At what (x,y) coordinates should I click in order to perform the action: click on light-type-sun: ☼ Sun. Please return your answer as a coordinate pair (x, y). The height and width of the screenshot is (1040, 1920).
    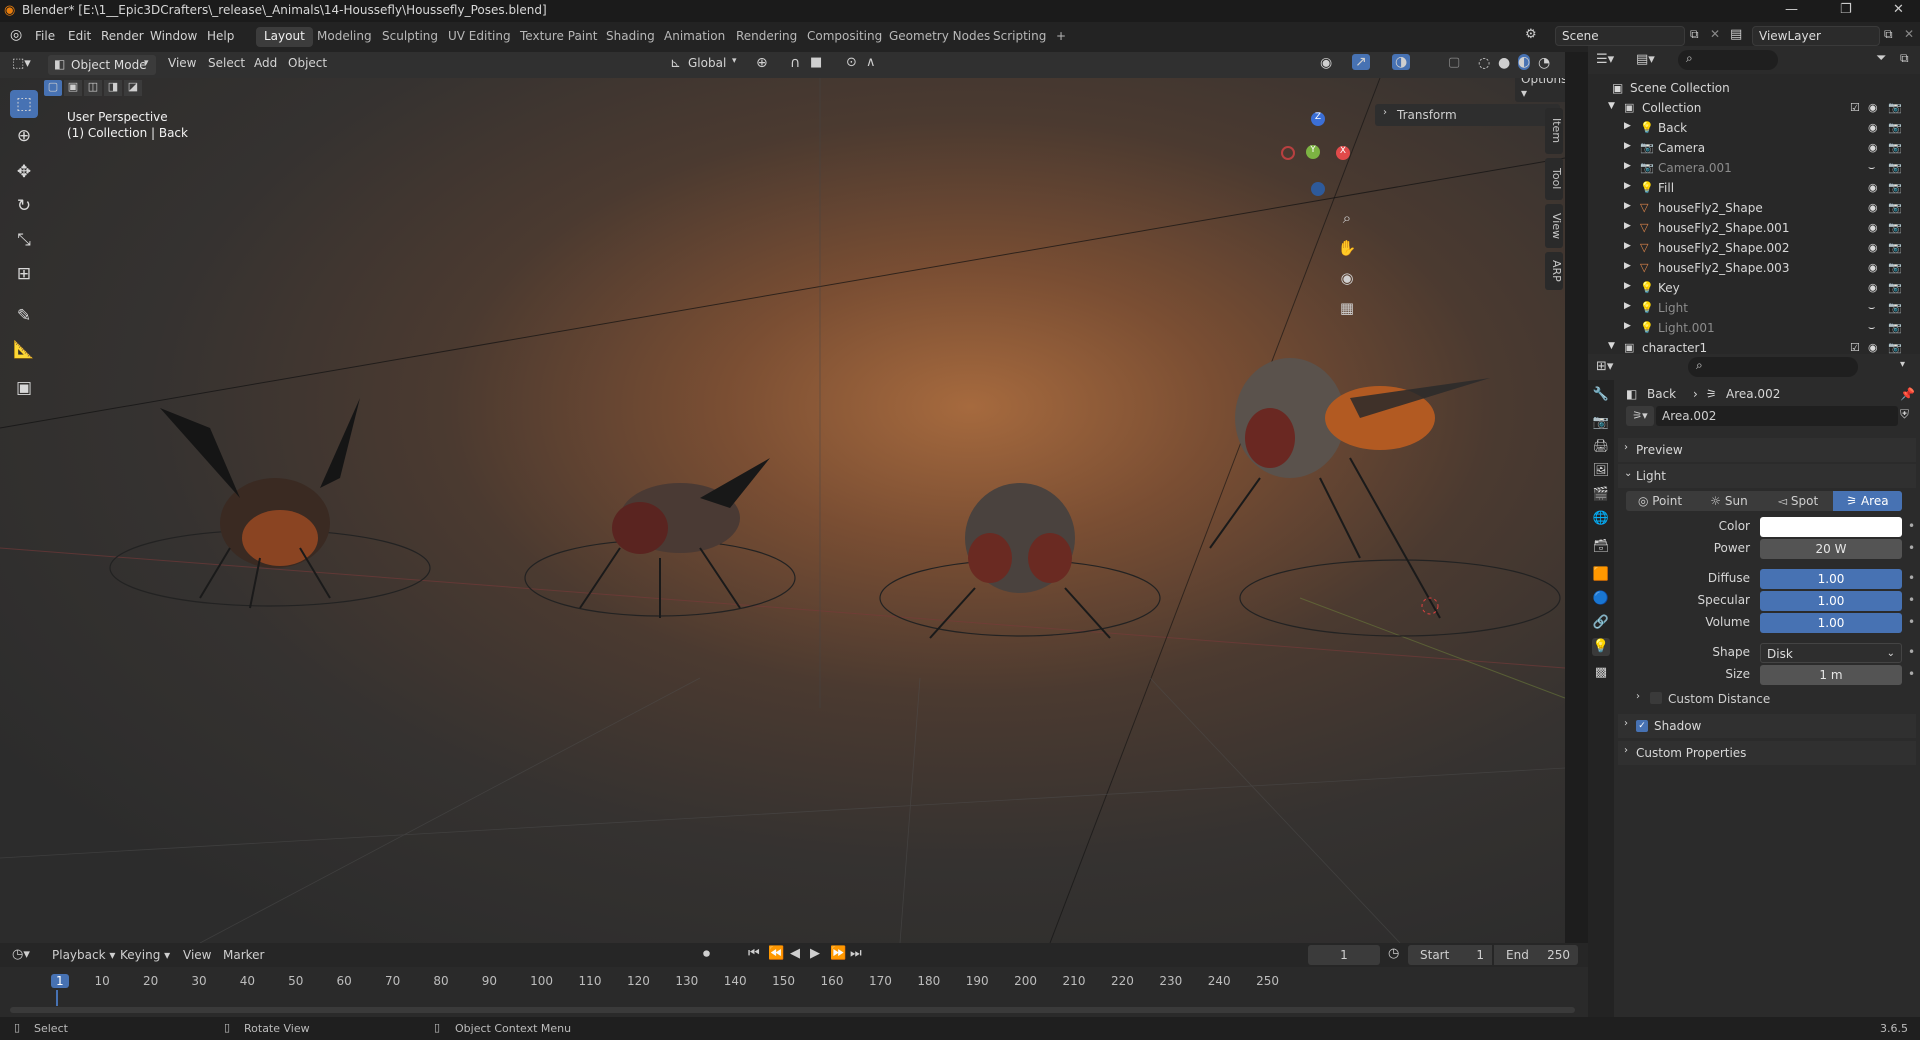
    Looking at the image, I should click on (1729, 501).